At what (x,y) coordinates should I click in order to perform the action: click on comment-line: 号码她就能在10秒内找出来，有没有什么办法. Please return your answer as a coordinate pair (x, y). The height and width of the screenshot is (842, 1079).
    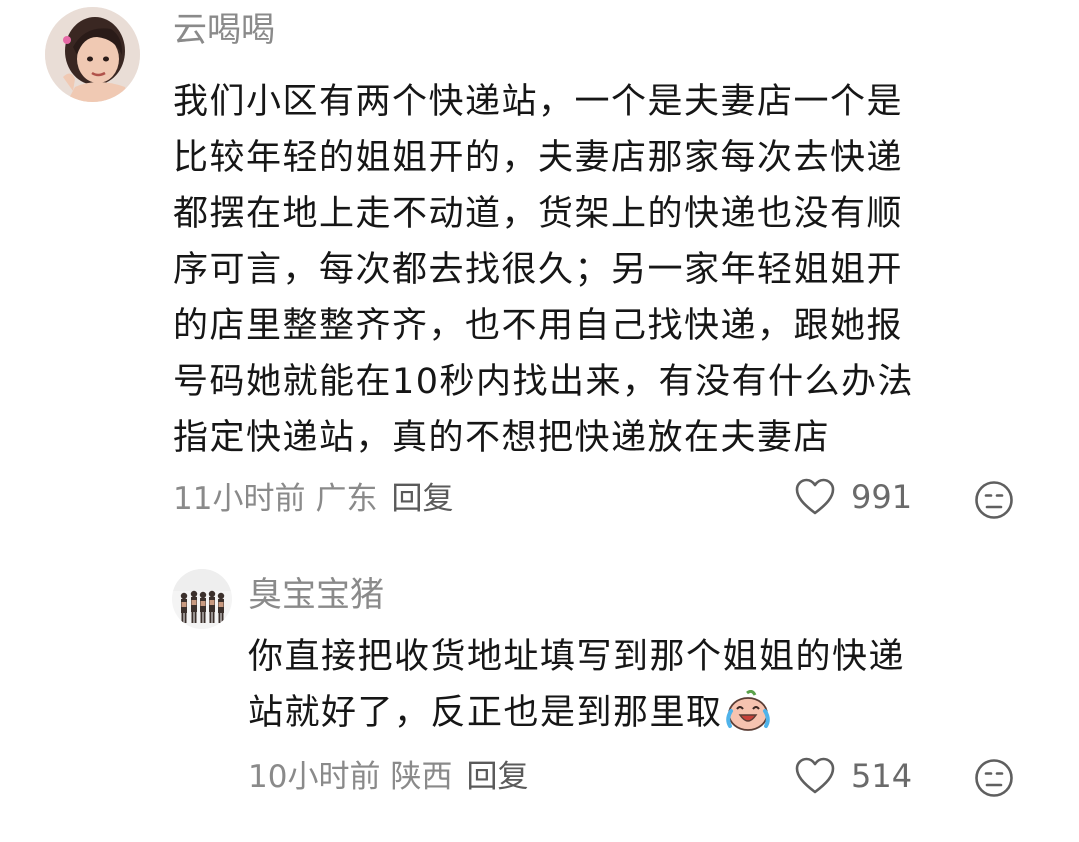
    Looking at the image, I should click on (544, 382).